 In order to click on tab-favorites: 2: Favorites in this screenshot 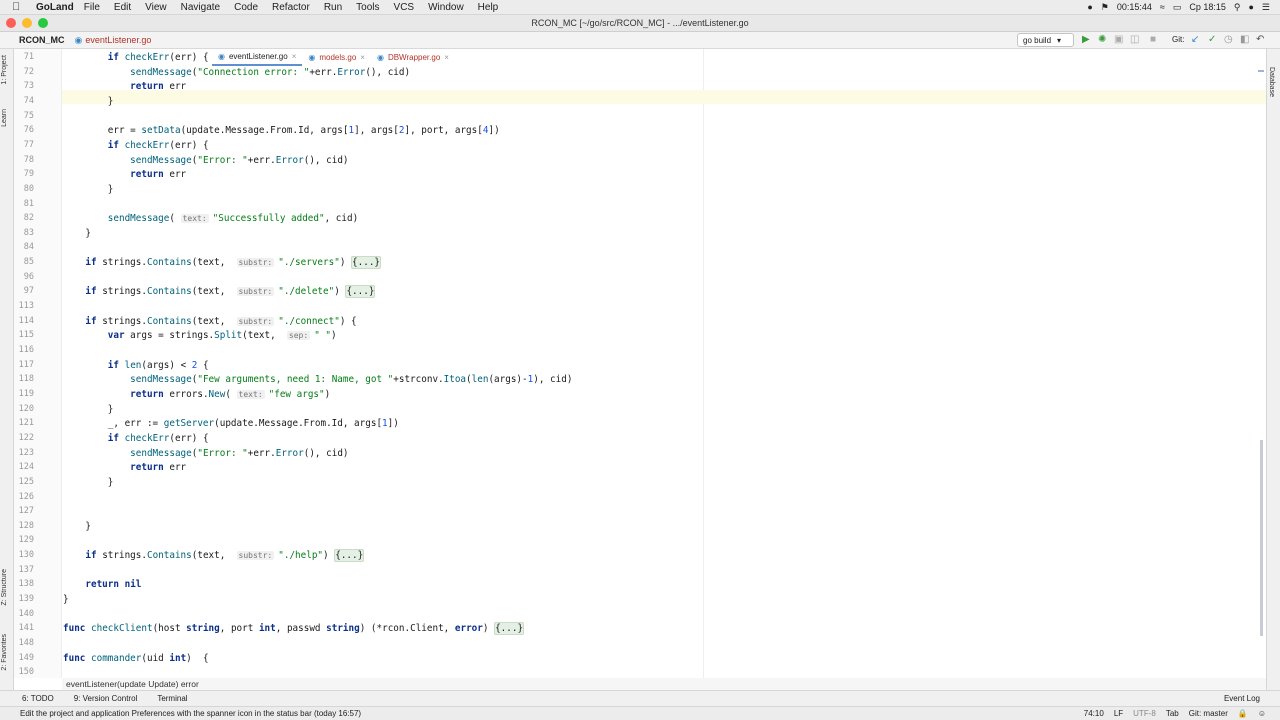, I will do `click(4, 652)`.